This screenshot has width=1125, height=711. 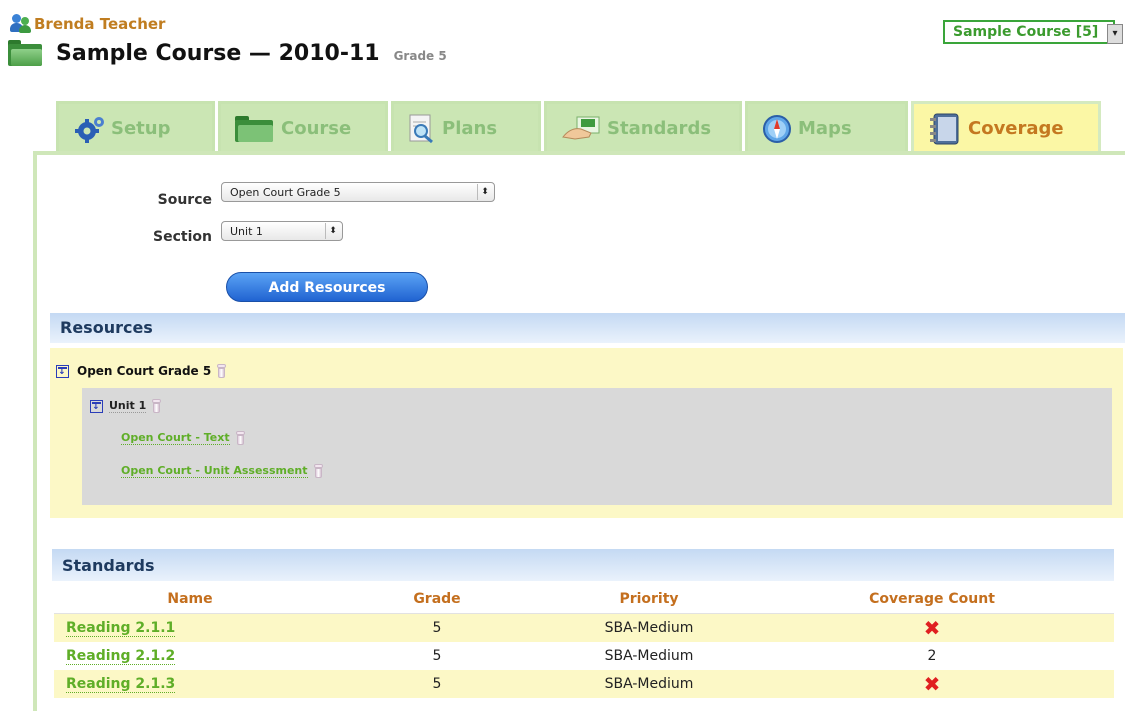 What do you see at coordinates (583, 565) in the screenshot?
I see `standards-heading: Standards` at bounding box center [583, 565].